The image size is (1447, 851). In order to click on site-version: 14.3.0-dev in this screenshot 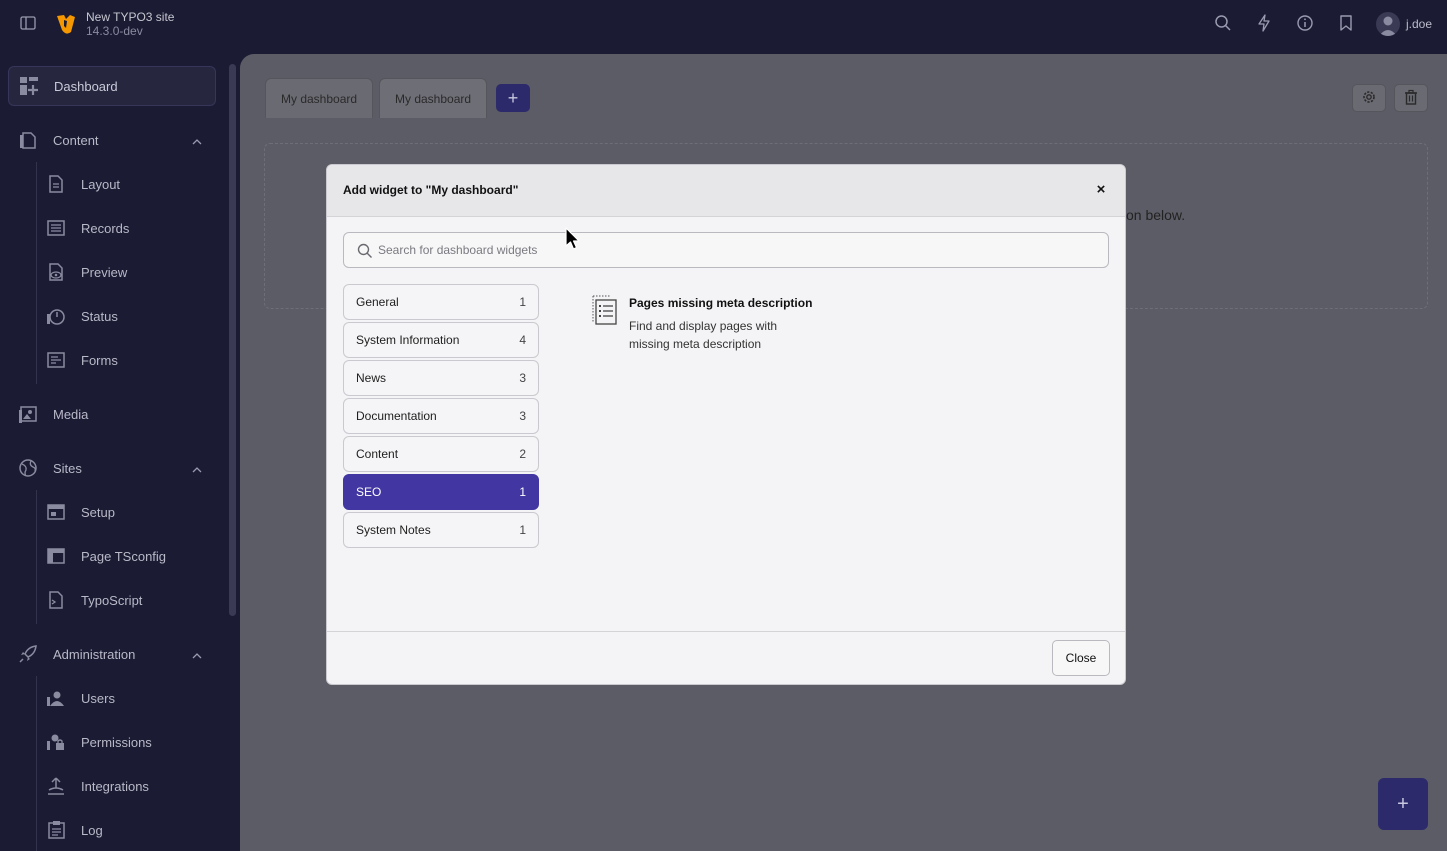, I will do `click(114, 31)`.